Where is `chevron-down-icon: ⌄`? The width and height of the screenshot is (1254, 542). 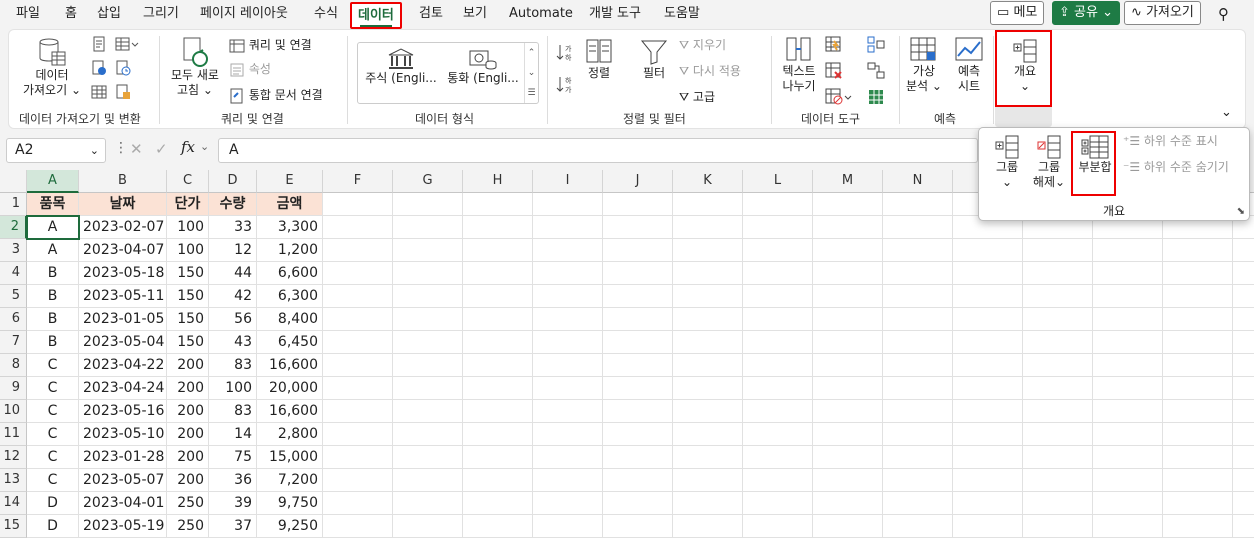
chevron-down-icon: ⌄ is located at coordinates (94, 150).